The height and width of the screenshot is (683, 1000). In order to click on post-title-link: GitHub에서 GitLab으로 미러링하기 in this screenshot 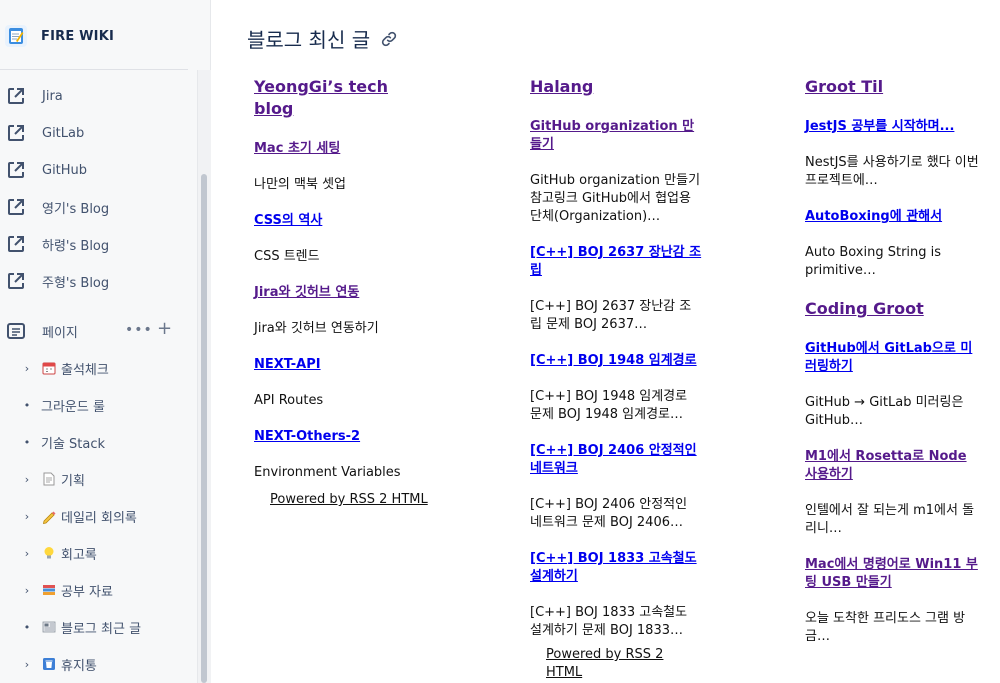, I will do `click(894, 358)`.